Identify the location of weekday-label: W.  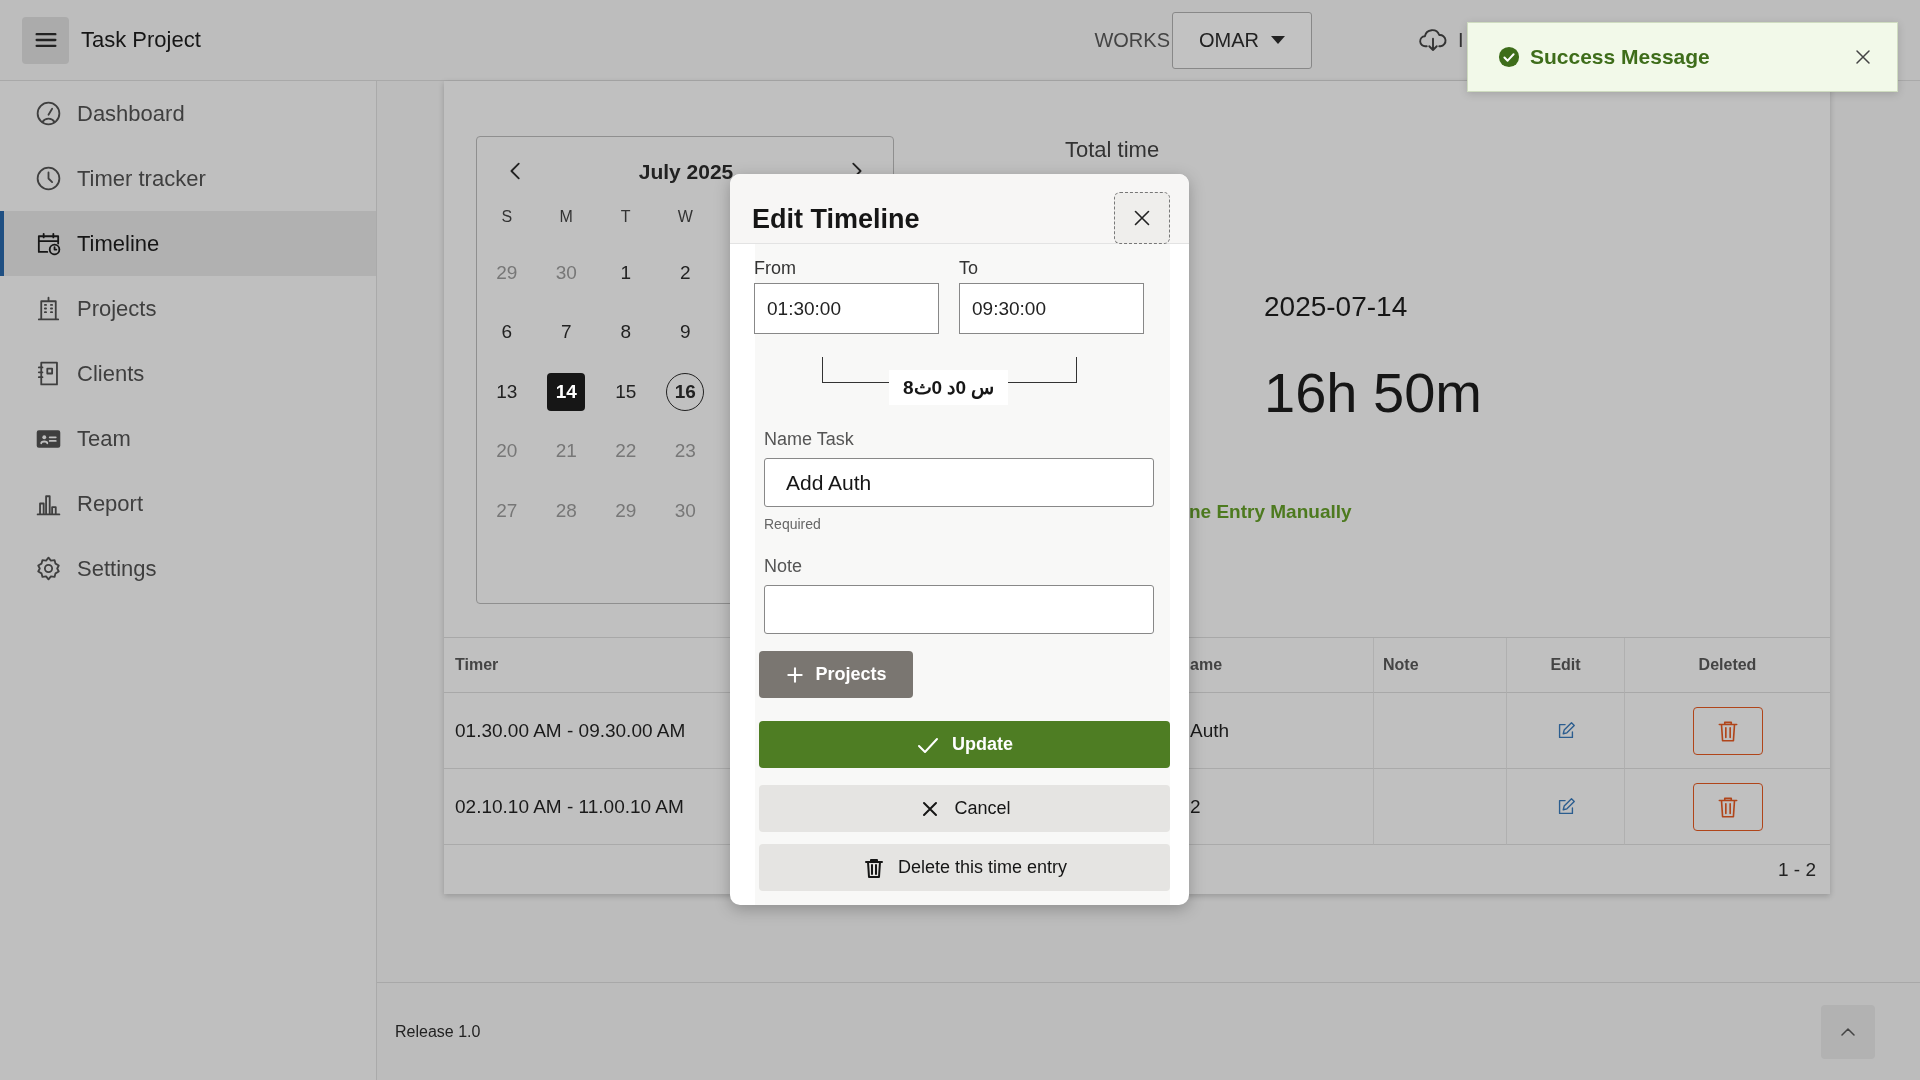
(685, 216).